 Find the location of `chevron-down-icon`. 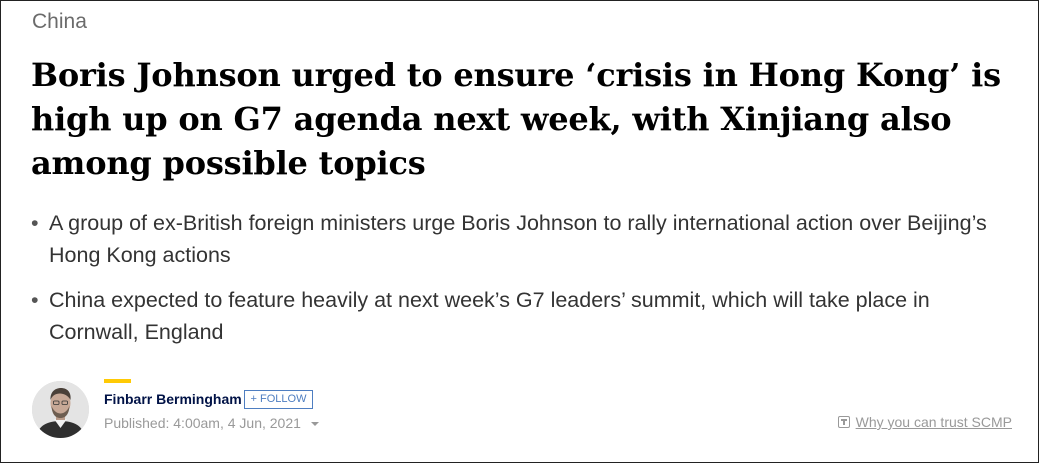

chevron-down-icon is located at coordinates (314, 424).